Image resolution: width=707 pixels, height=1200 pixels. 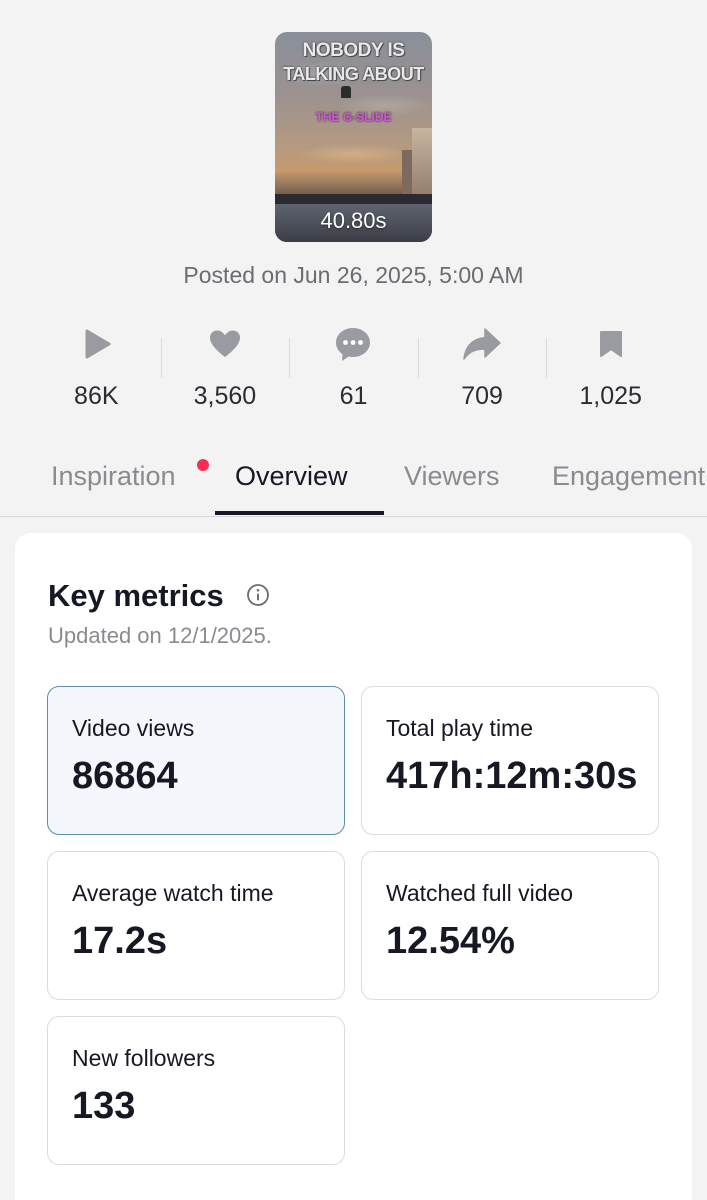 What do you see at coordinates (225, 396) in the screenshot?
I see `stat-value: 3,560` at bounding box center [225, 396].